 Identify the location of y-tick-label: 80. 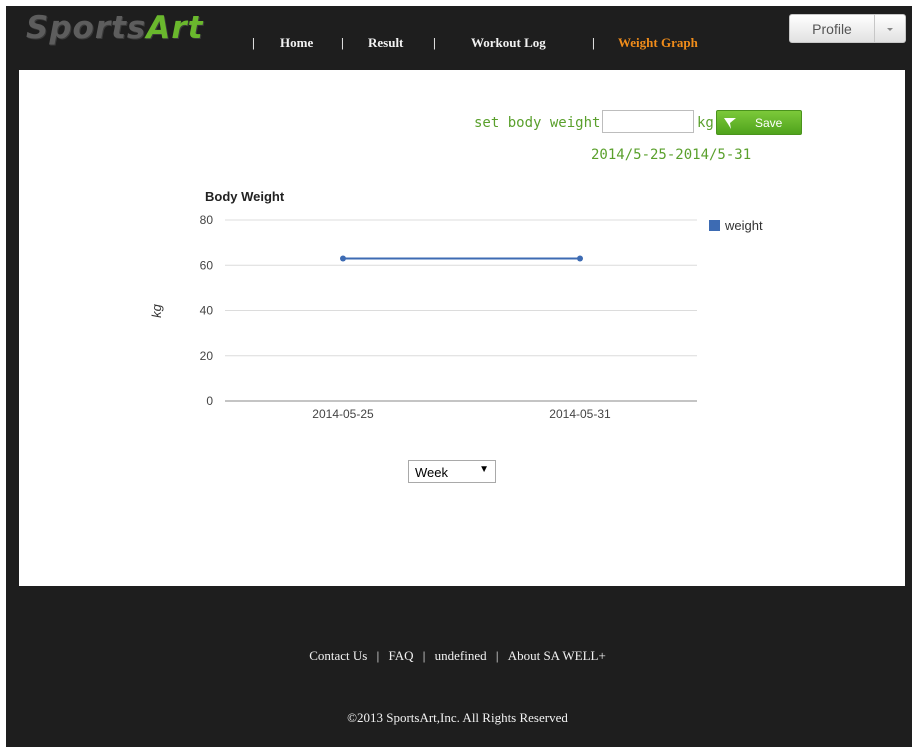
(207, 220).